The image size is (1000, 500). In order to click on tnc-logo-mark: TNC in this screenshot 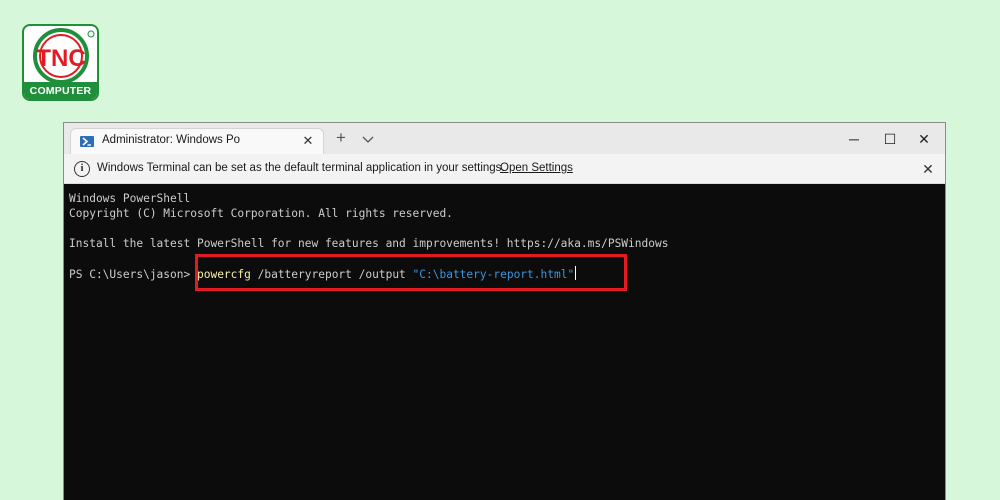, I will do `click(64, 56)`.